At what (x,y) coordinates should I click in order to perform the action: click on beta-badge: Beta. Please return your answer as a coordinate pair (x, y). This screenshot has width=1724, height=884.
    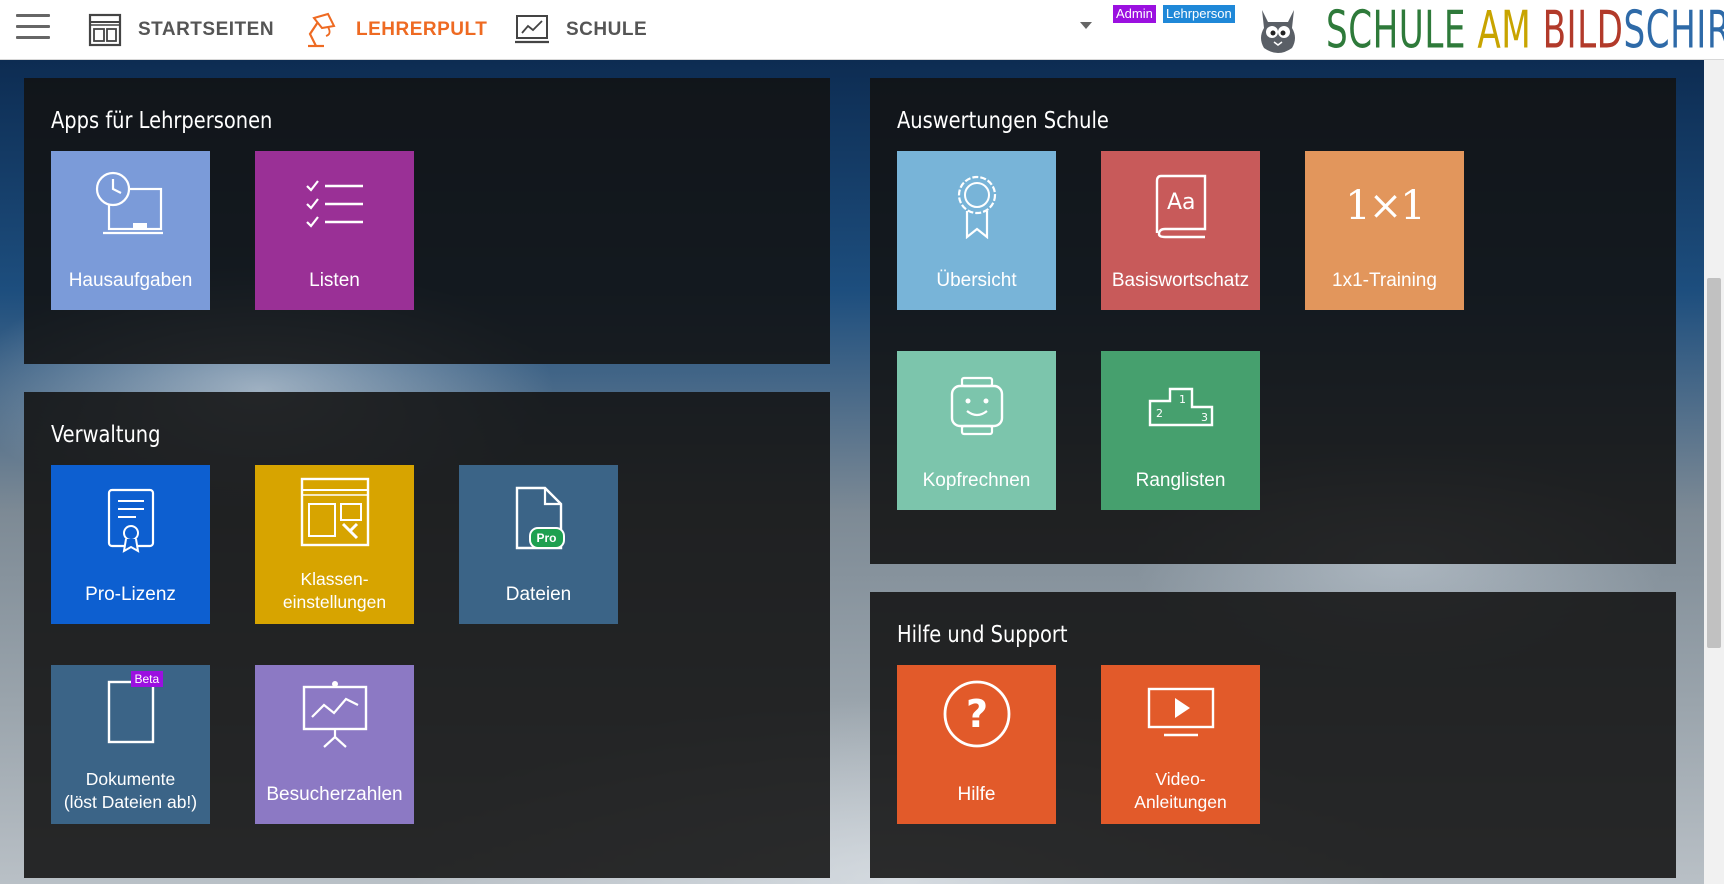
    Looking at the image, I should click on (147, 678).